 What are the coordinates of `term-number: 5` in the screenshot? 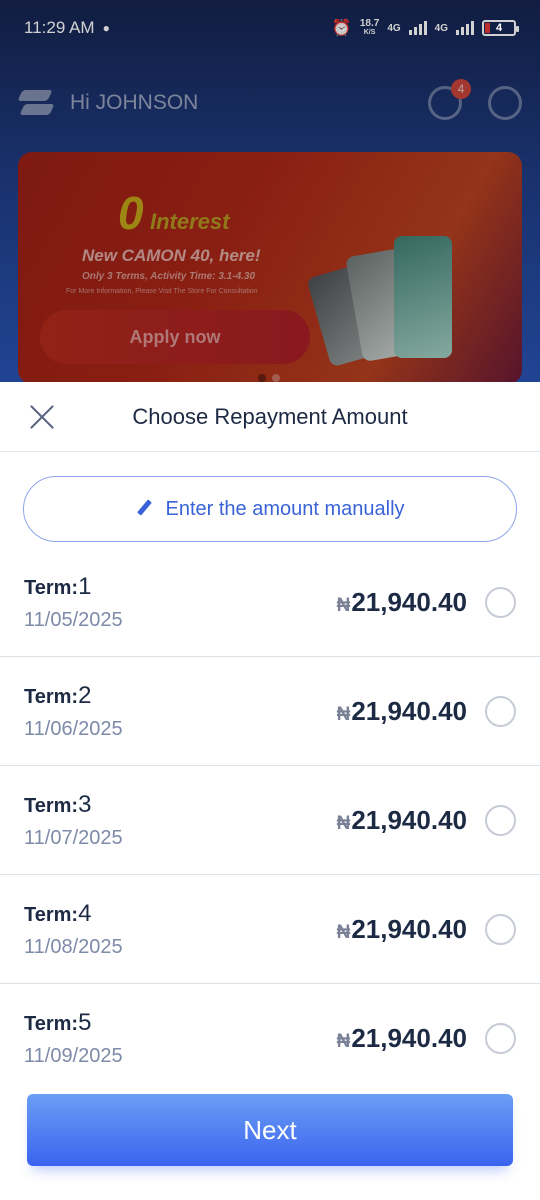 It's located at (85, 1022).